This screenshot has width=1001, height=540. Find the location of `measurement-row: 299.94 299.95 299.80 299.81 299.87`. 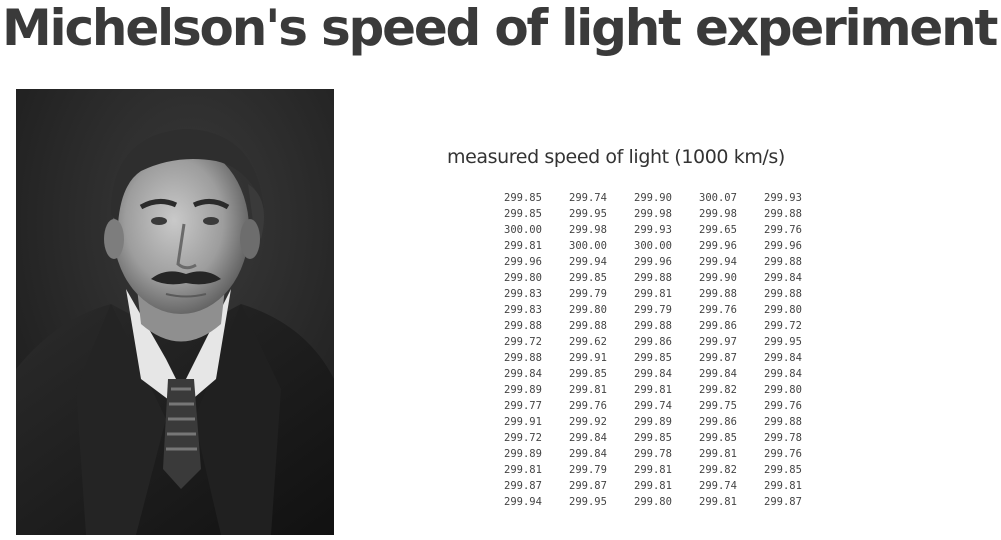

measurement-row: 299.94 299.95 299.80 299.81 299.87 is located at coordinates (661, 502).